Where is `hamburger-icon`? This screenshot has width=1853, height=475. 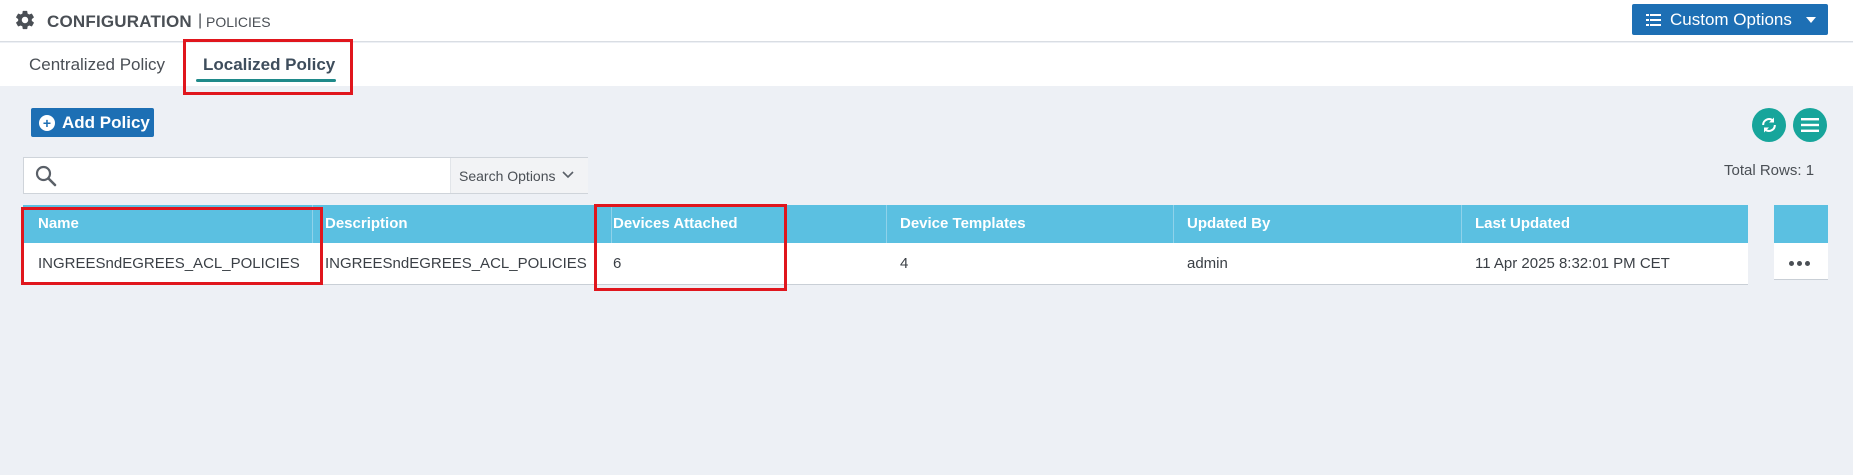 hamburger-icon is located at coordinates (1810, 125).